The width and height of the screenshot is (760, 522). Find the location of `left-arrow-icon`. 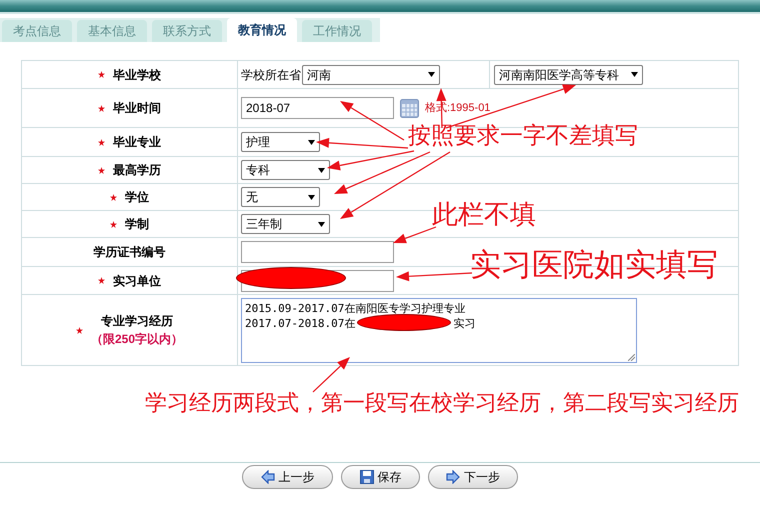

left-arrow-icon is located at coordinates (267, 477).